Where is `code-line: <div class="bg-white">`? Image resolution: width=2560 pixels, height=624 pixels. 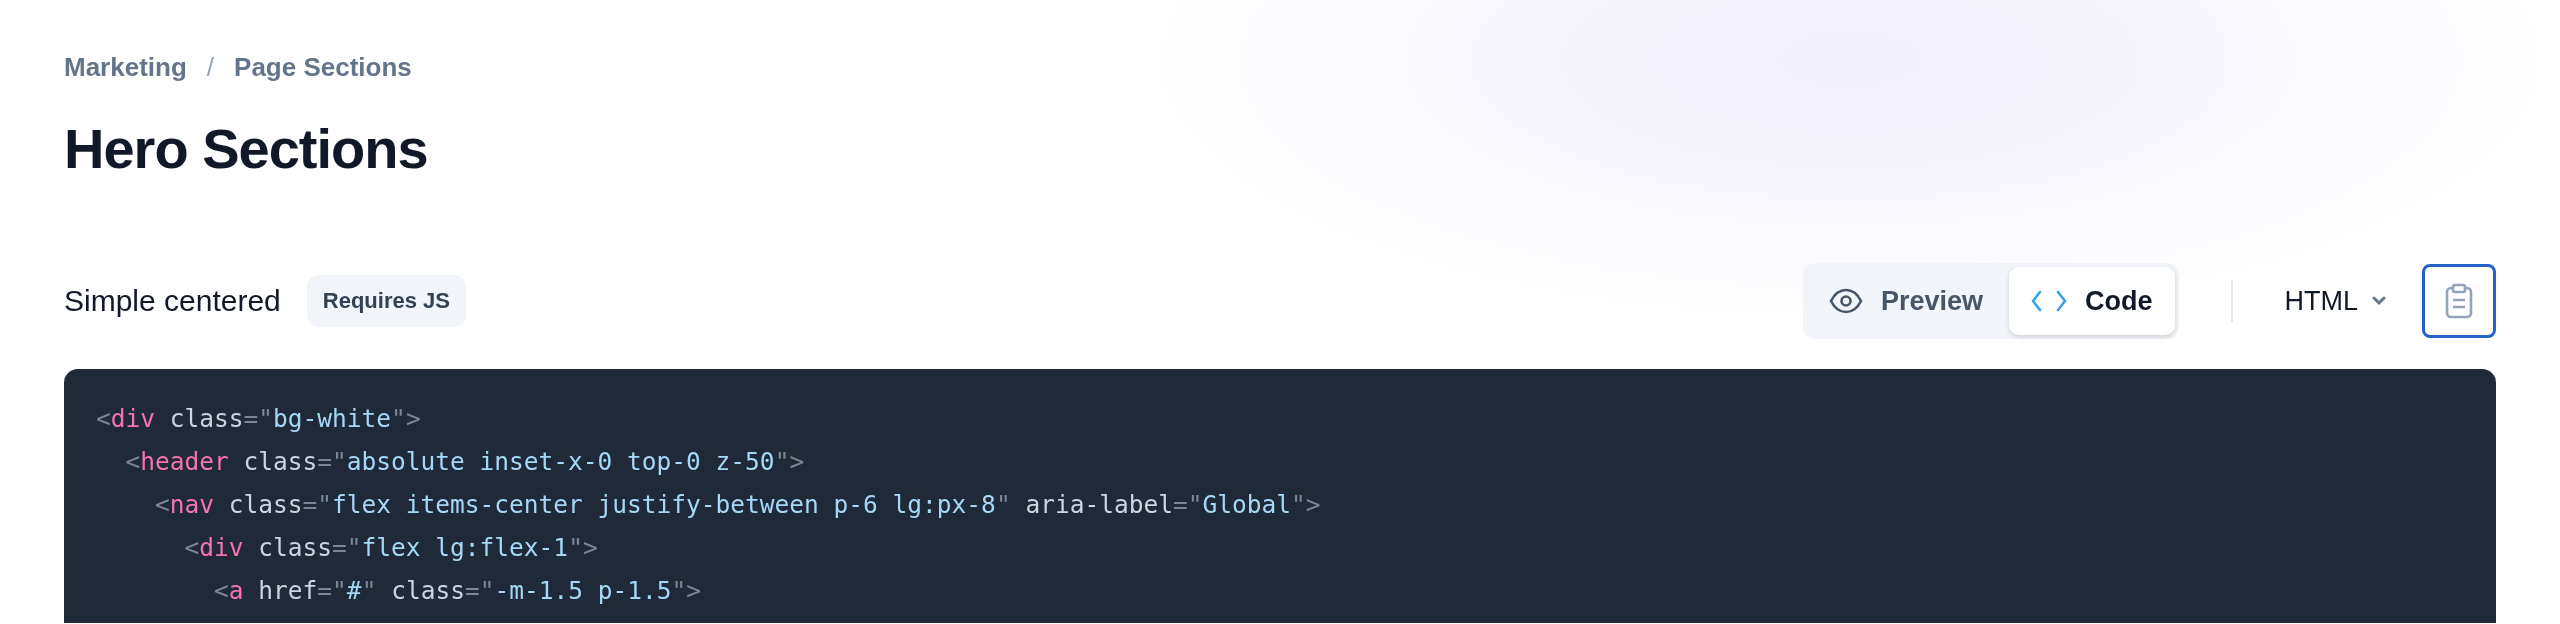
code-line: <div class="bg-white"> is located at coordinates (258, 419).